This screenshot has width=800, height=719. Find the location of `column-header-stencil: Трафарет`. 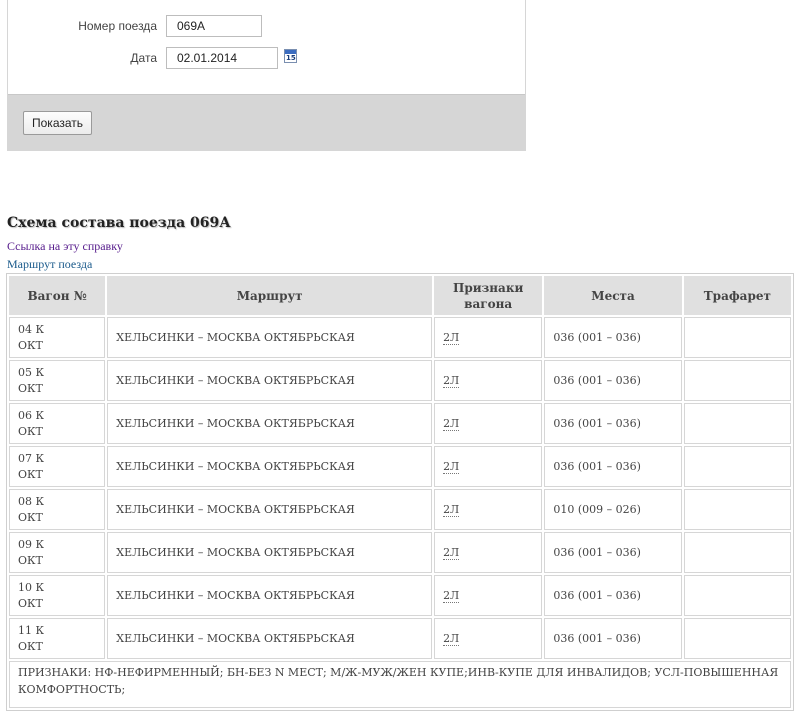

column-header-stencil: Трафарет is located at coordinates (737, 295).